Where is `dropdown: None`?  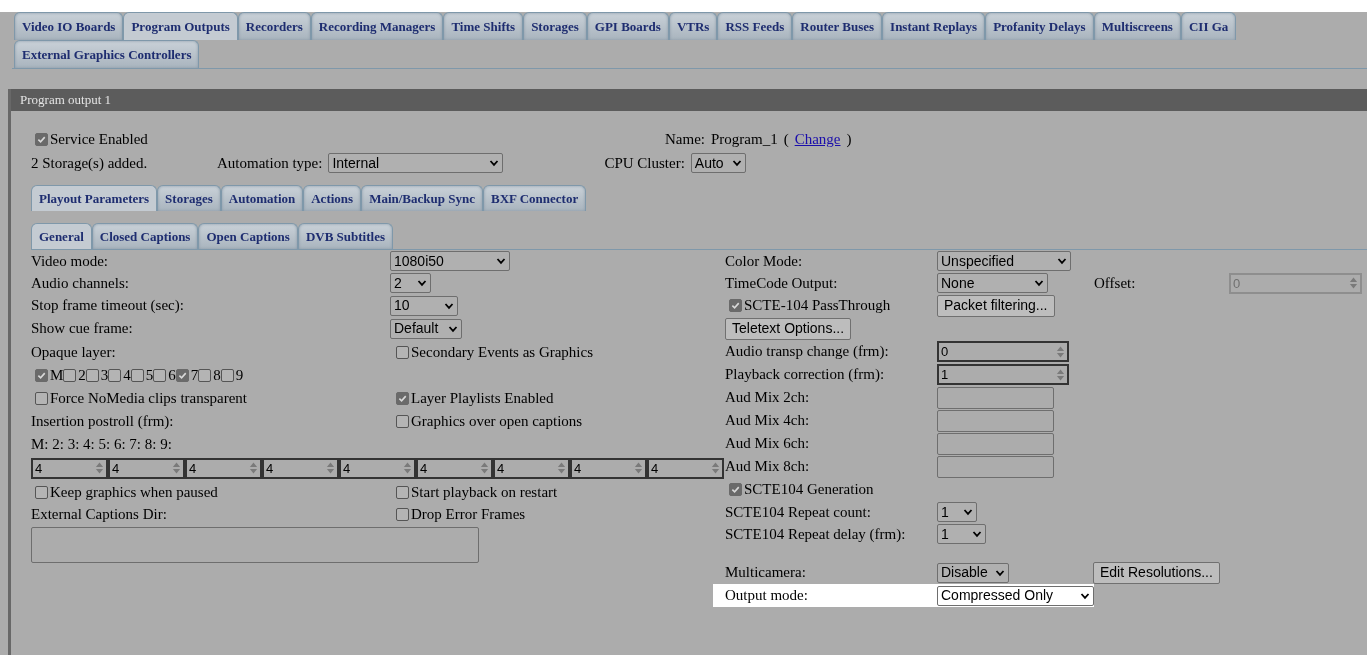
dropdown: None is located at coordinates (992, 283).